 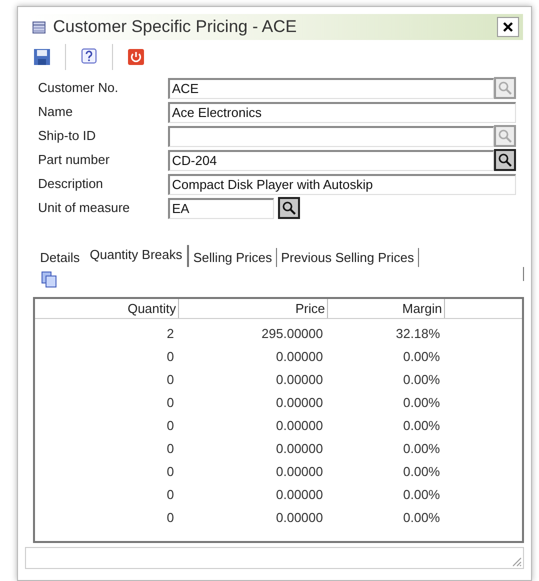 What do you see at coordinates (516, 561) in the screenshot?
I see `resize-grip-icon` at bounding box center [516, 561].